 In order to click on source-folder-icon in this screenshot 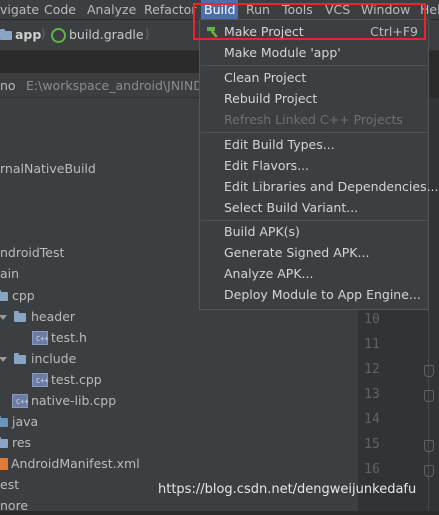, I will do `click(4, 421)`.